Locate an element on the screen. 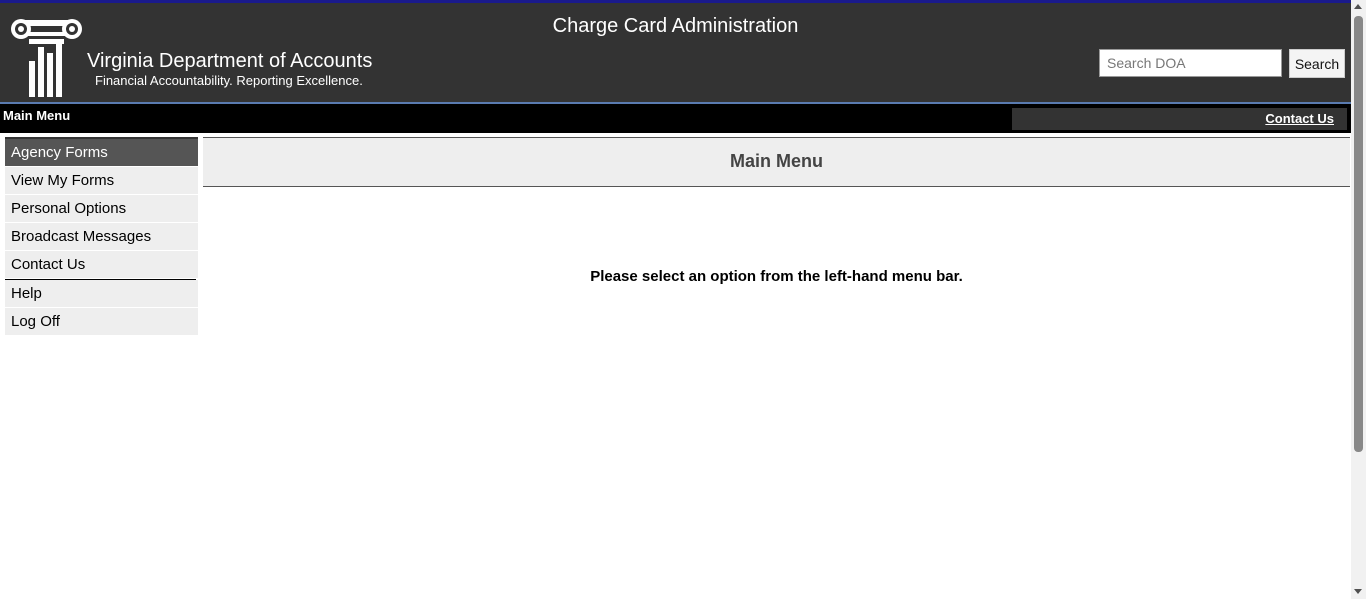  navbar-title: Main Menu is located at coordinates (37, 115).